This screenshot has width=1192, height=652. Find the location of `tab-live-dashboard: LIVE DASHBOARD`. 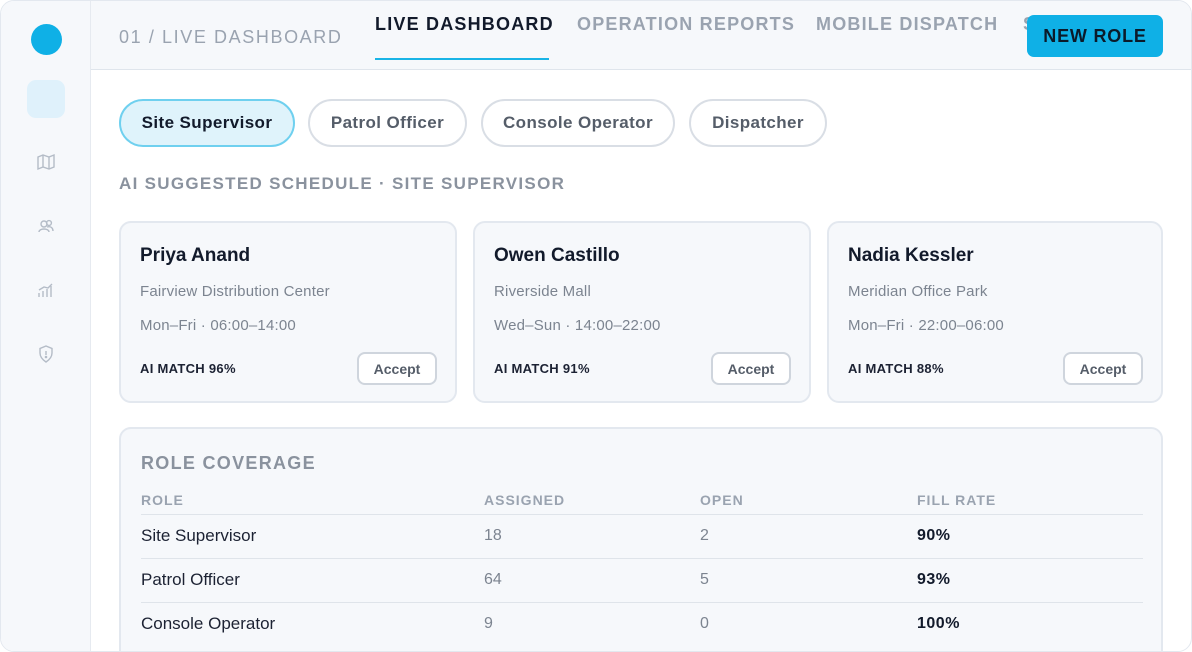

tab-live-dashboard: LIVE DASHBOARD is located at coordinates (464, 24).